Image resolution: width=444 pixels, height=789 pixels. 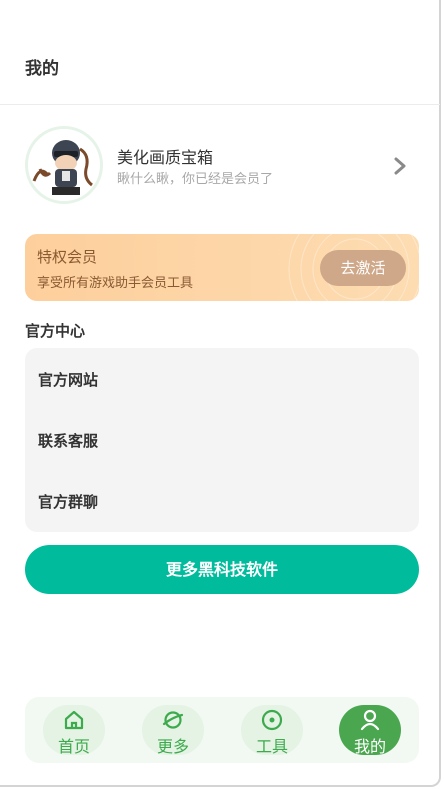 What do you see at coordinates (73, 746) in the screenshot?
I see `tab-label: 首页` at bounding box center [73, 746].